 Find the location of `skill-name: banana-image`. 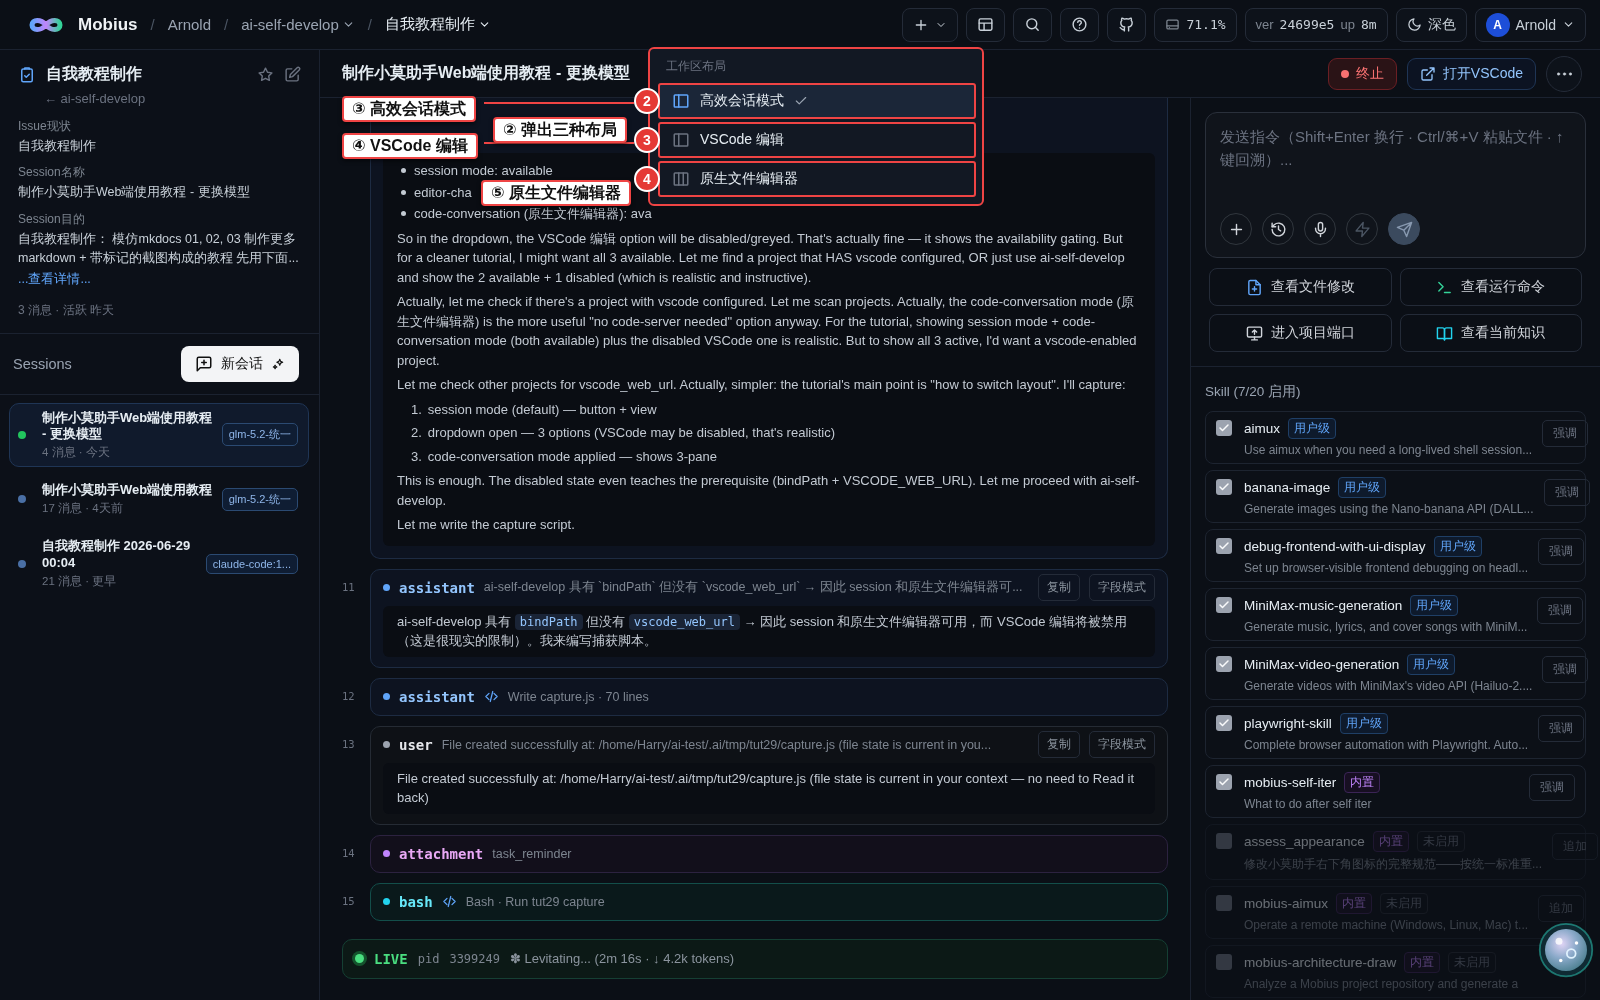

skill-name: banana-image is located at coordinates (1287, 487).